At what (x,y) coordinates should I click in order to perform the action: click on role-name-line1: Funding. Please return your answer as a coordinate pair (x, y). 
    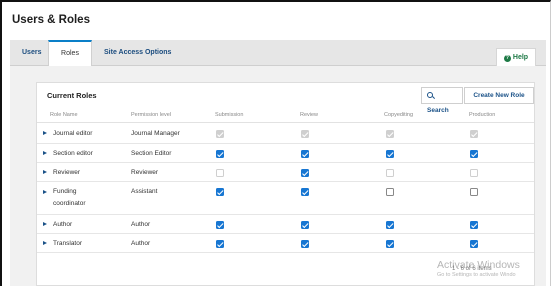
    Looking at the image, I should click on (65, 191).